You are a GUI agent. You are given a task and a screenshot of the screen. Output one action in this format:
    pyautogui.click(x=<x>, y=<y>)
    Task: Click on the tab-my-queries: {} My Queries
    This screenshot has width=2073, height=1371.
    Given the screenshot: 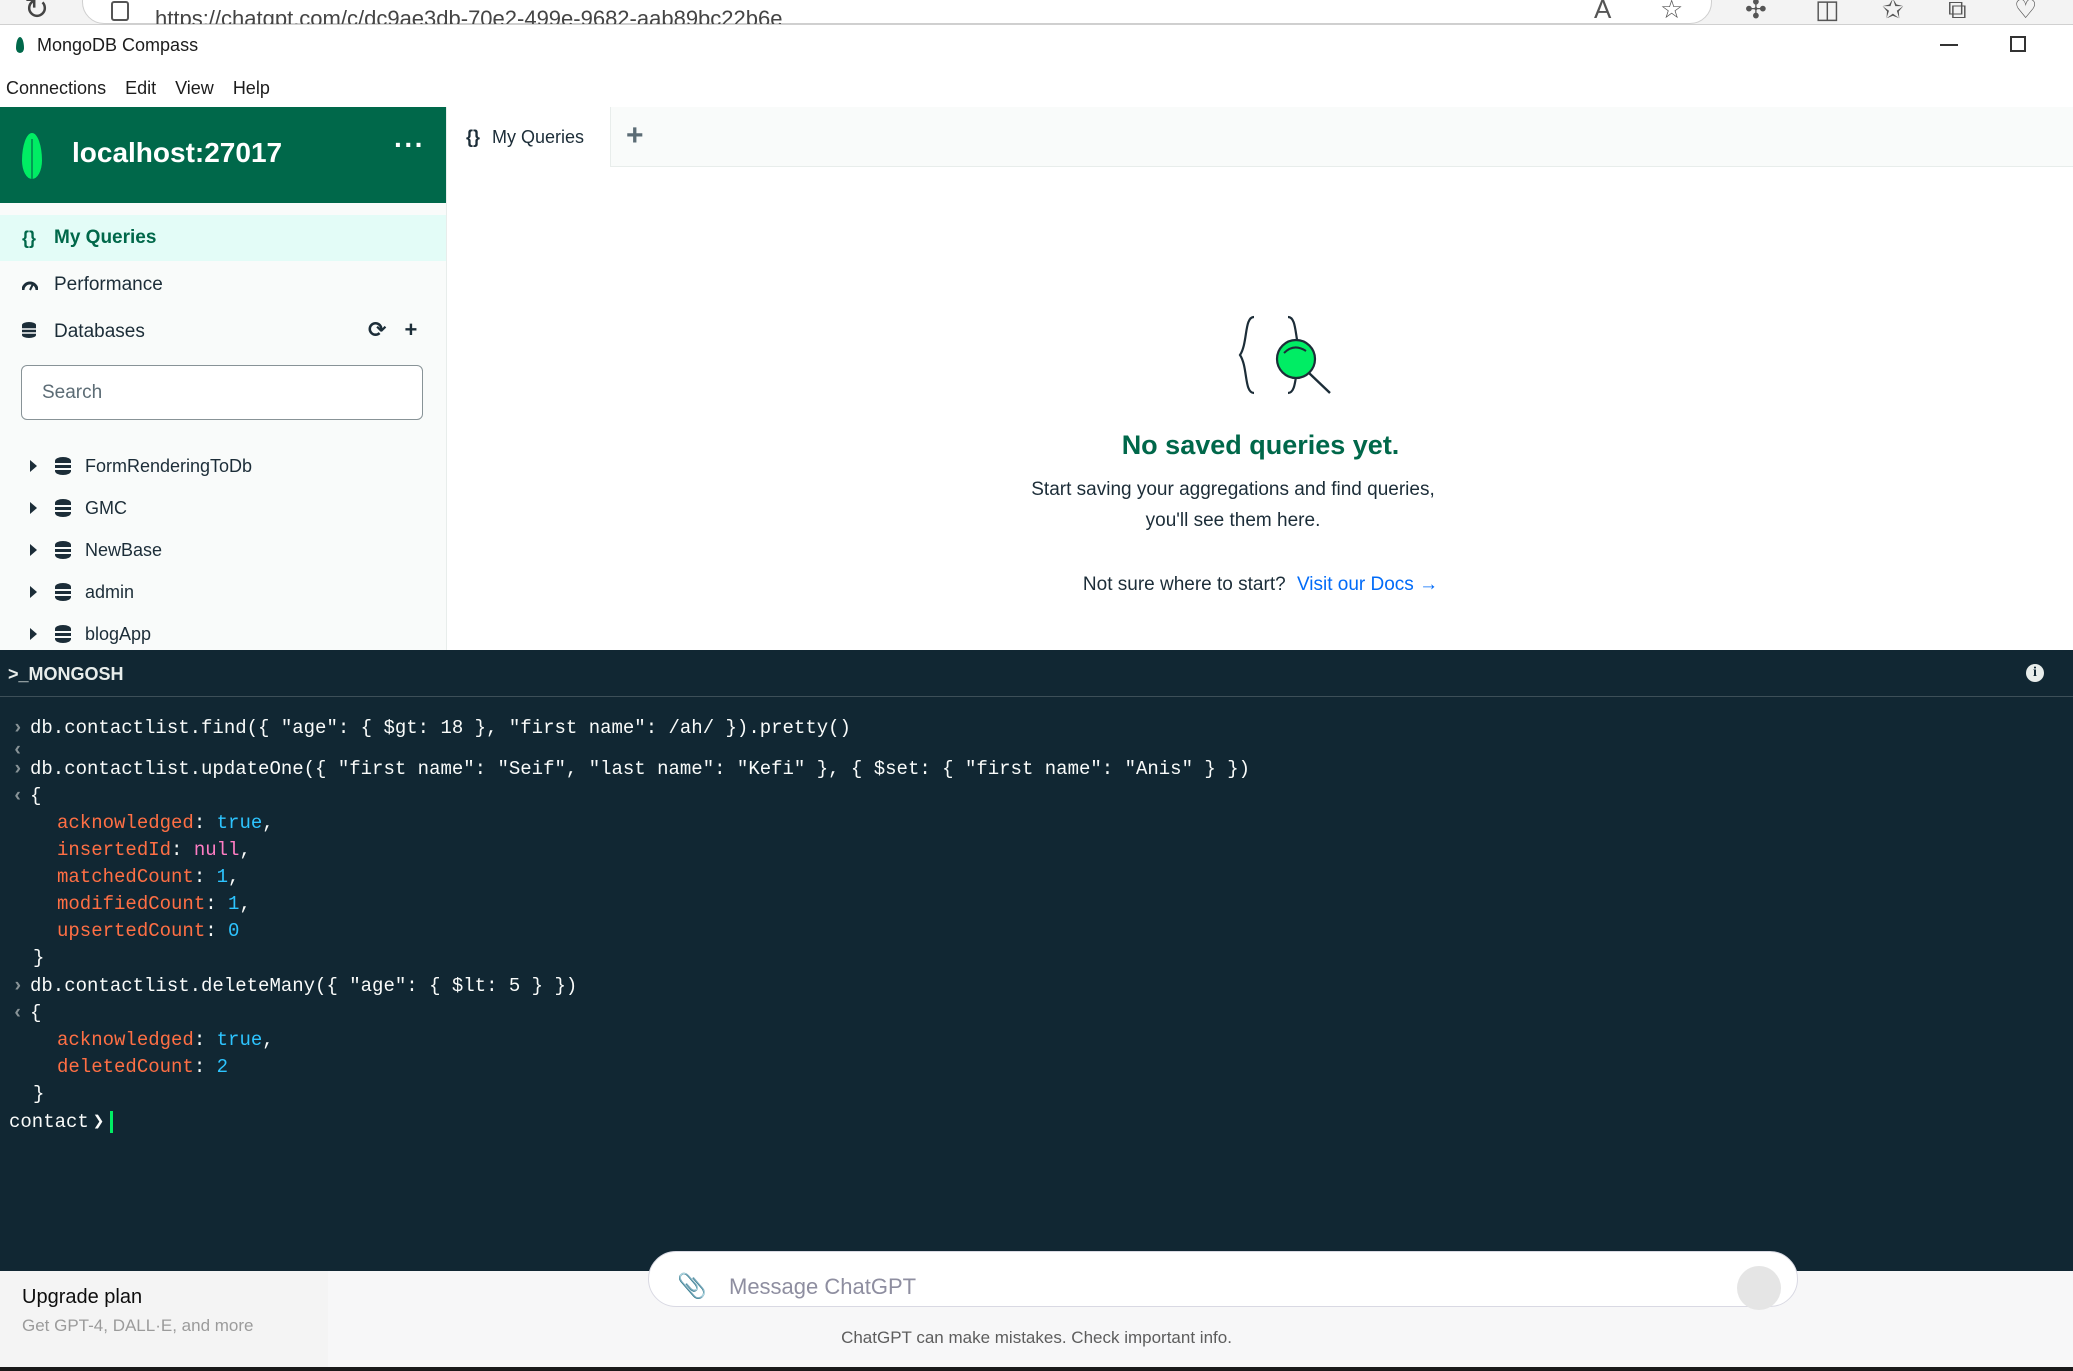 What is the action you would take?
    pyautogui.click(x=529, y=137)
    